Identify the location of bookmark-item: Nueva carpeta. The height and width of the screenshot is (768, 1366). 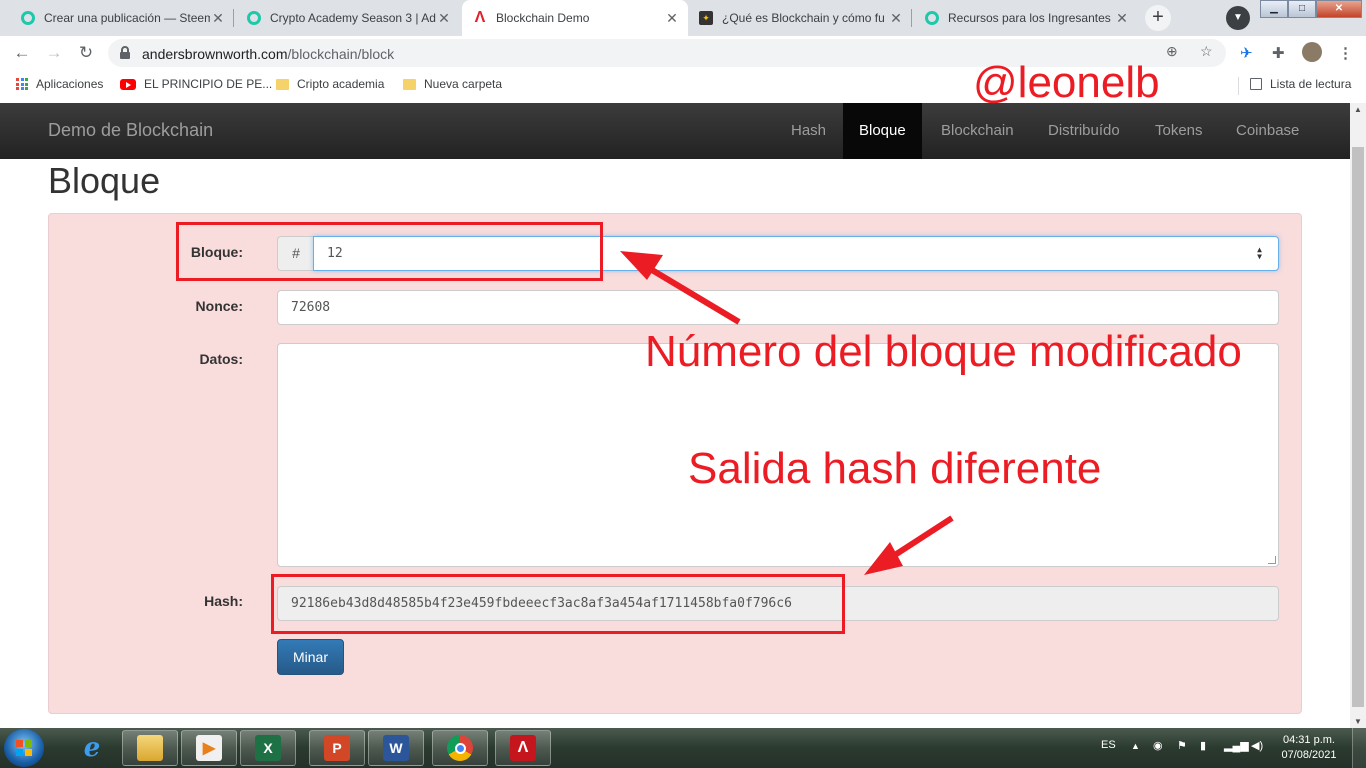
(452, 84).